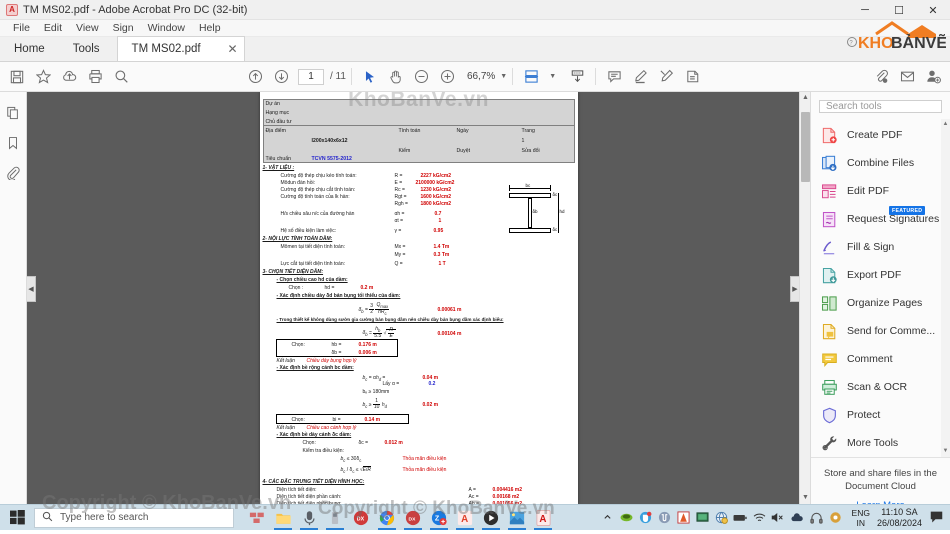  Describe the element at coordinates (880, 387) in the screenshot. I see `tool-scan-ocr: Scan & OCR` at that location.